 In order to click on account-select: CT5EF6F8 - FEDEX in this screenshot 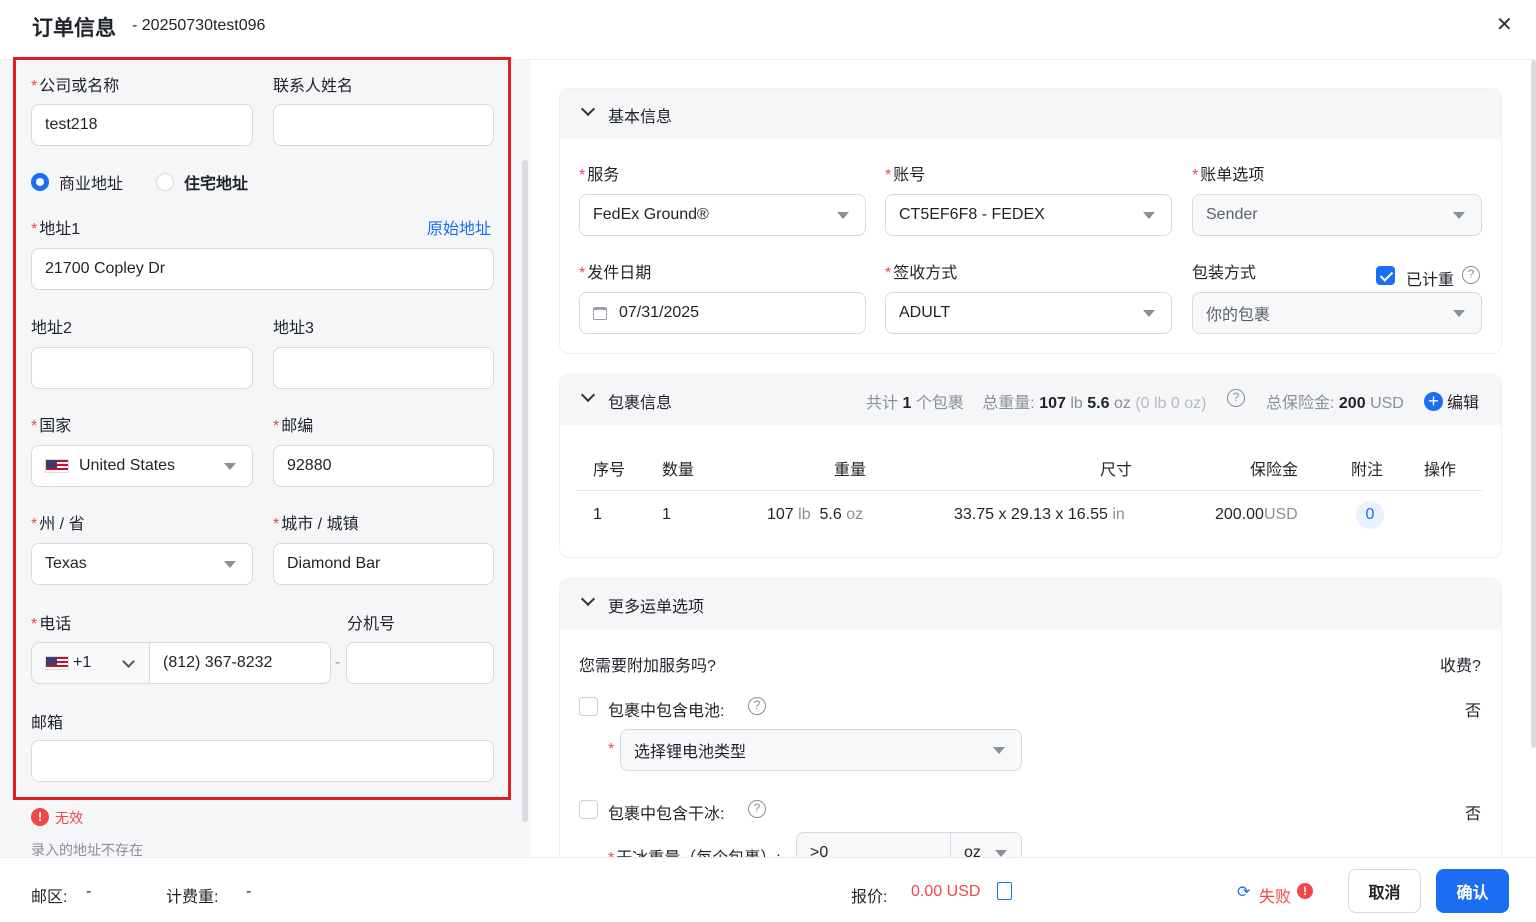, I will do `click(1028, 215)`.